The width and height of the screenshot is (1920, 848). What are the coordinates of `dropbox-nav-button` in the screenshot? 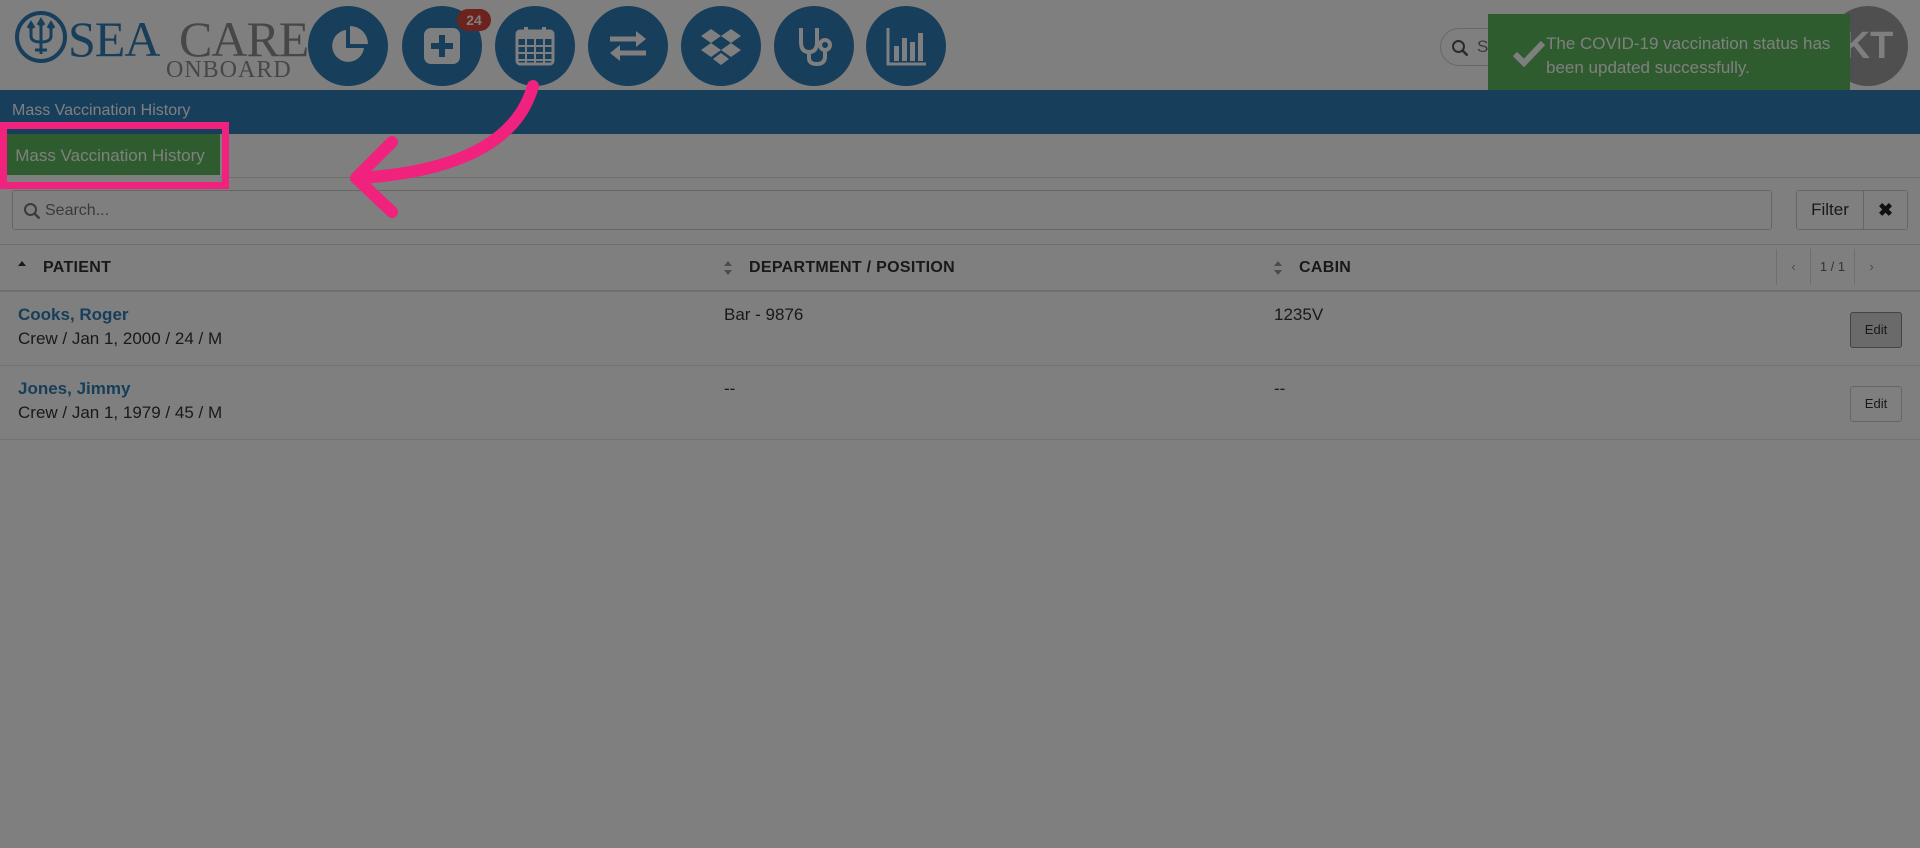 It's located at (721, 46).